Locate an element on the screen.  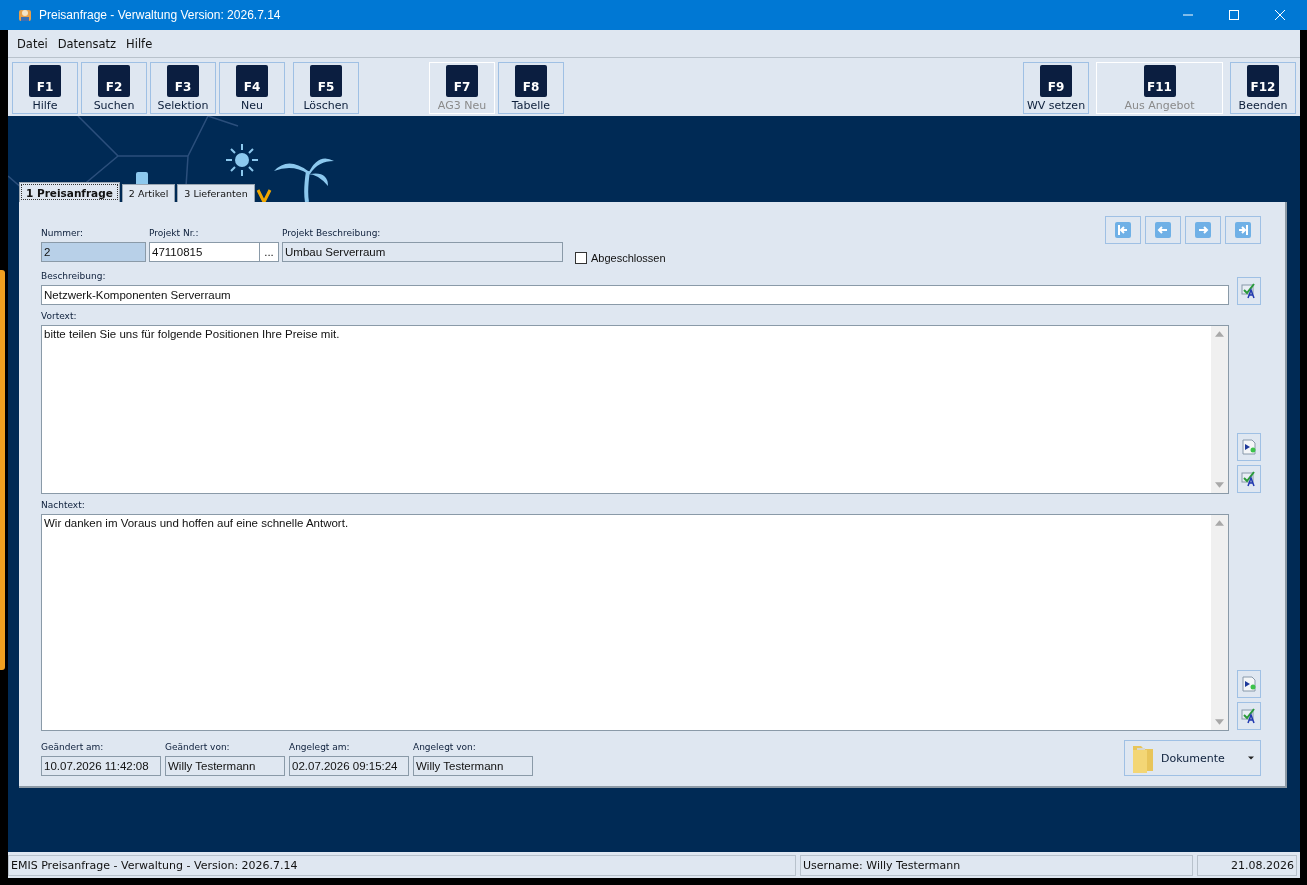
toolbar-button: F3 Selektion is located at coordinates (183, 88).